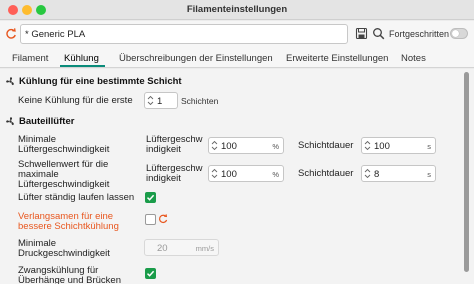 Image resolution: width=474 pixels, height=284 pixels. I want to click on max-fan-speed-unit: %, so click(275, 174).